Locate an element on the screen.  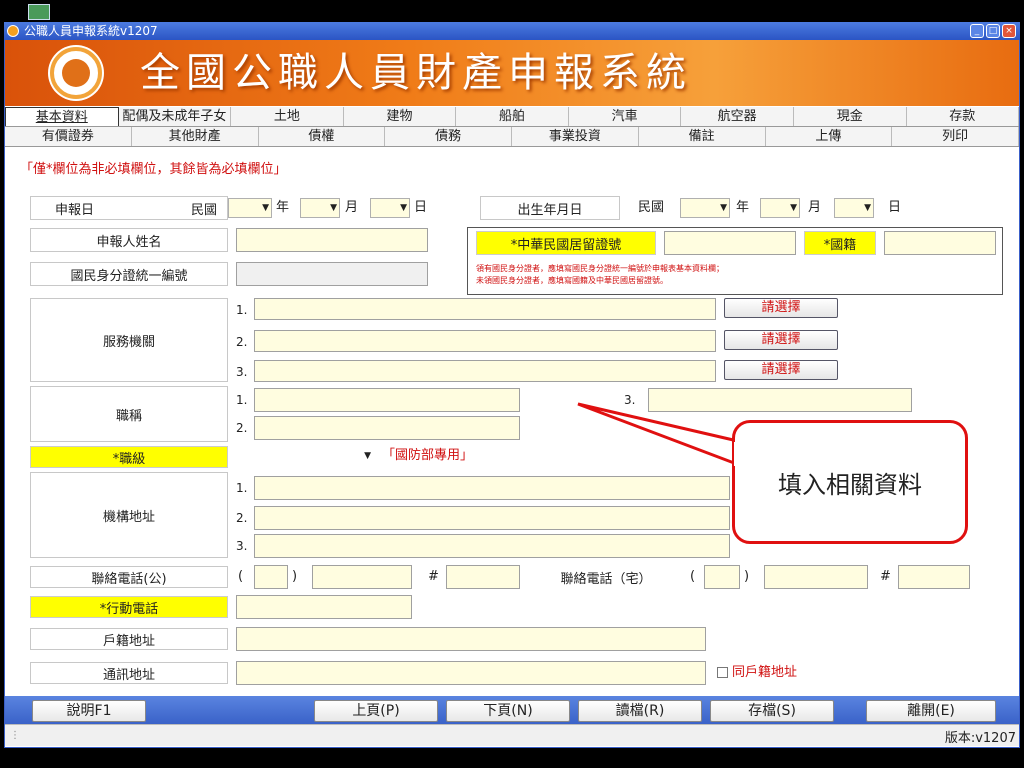
title-num-3: 3. is located at coordinates (630, 400).